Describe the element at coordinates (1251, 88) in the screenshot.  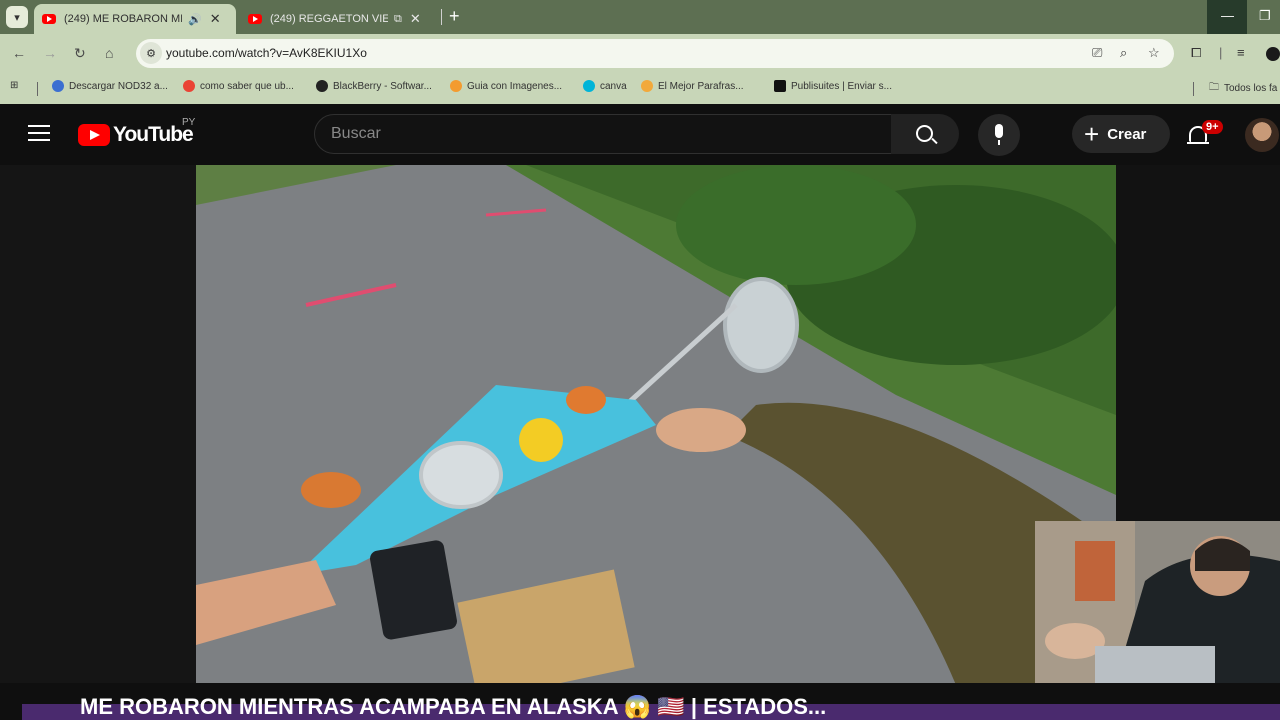
I see `bookmark-label: Todos los fa` at that location.